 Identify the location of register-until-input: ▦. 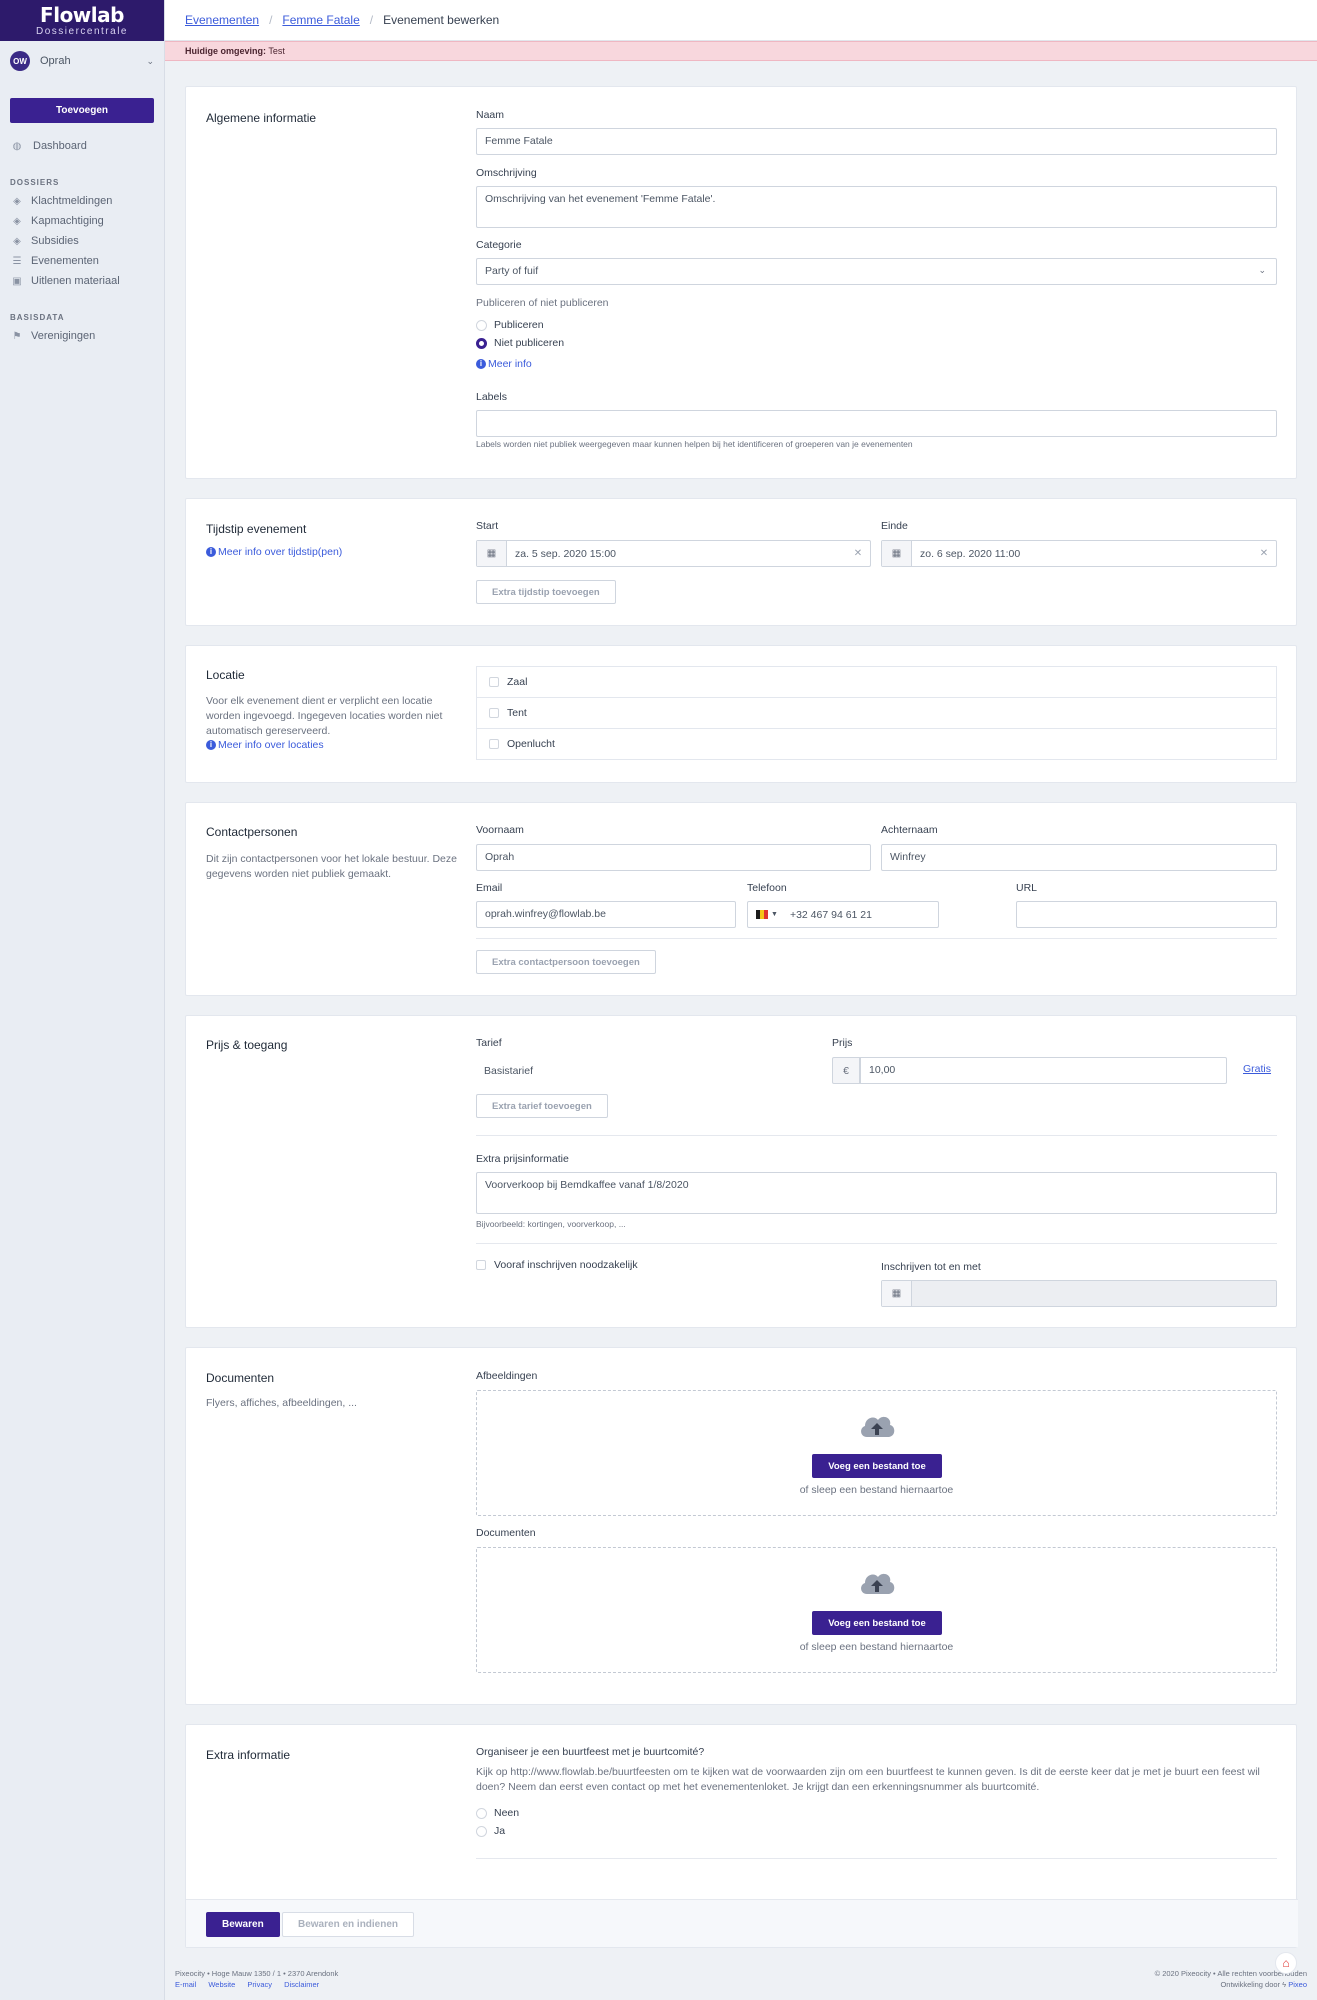
(1079, 1293).